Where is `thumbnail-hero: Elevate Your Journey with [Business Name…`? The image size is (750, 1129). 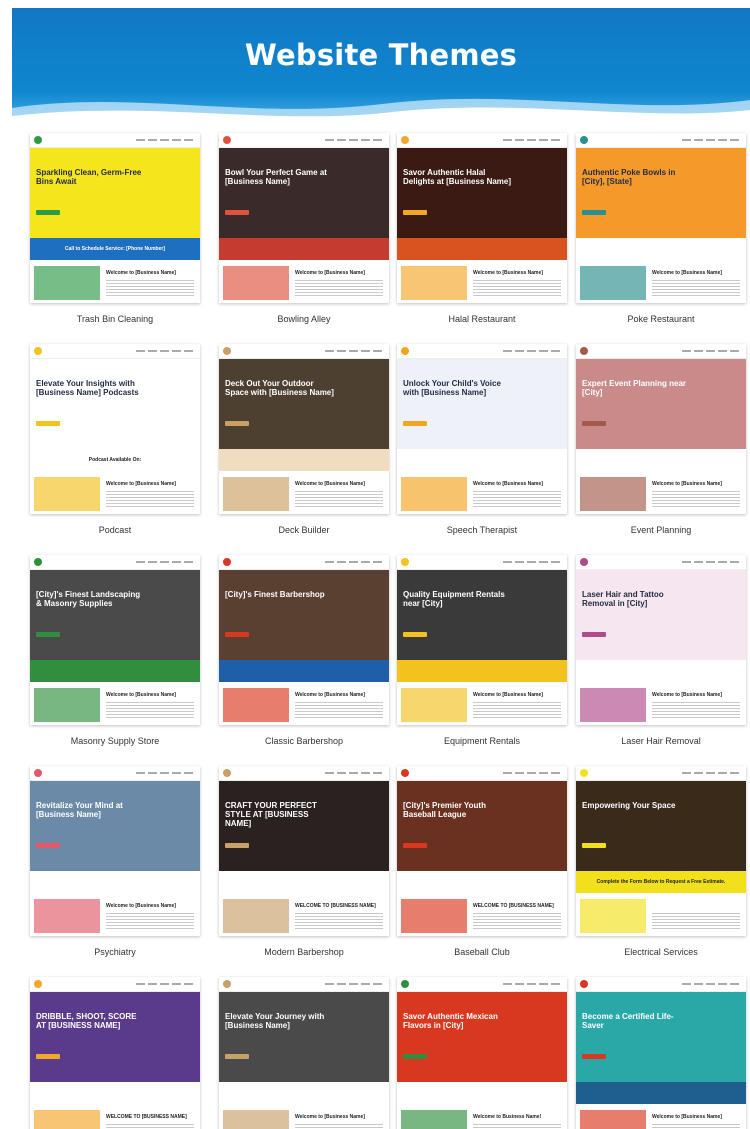
thumbnail-hero: Elevate Your Journey with [Business Name… is located at coordinates (304, 1037).